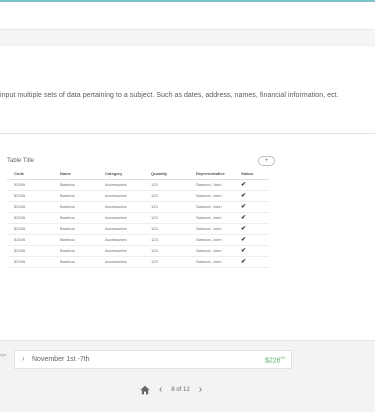  I want to click on section-divider, so click(187, 133).